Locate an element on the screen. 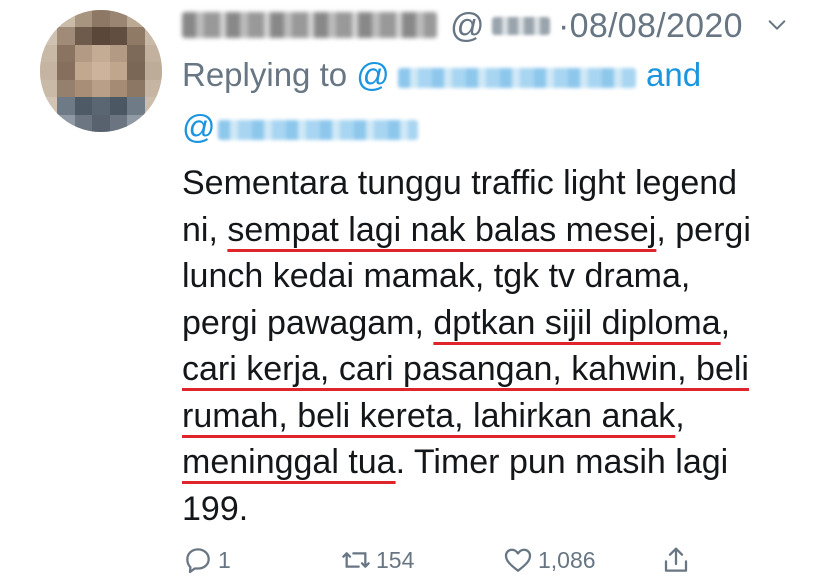  author-handle-blurred is located at coordinates (521, 26).